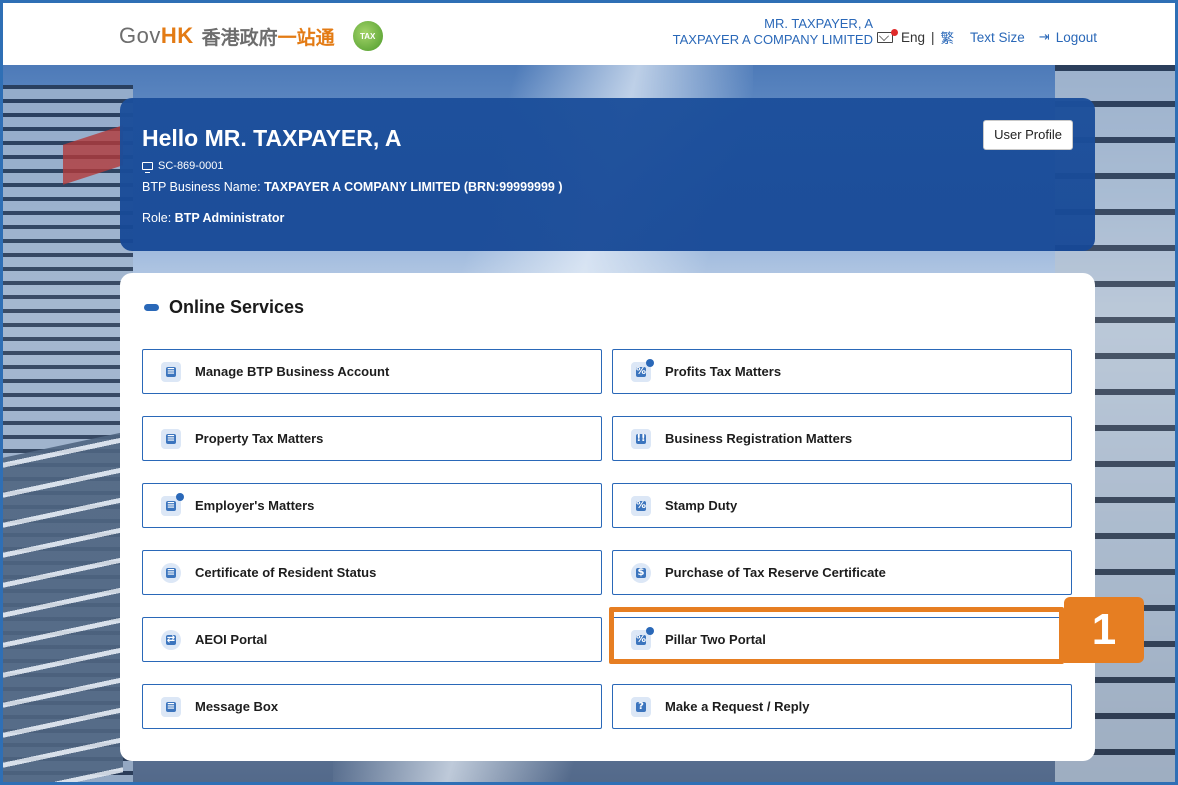  Describe the element at coordinates (201, 187) in the screenshot. I see `business-name-label: BTP Business Name:` at that location.